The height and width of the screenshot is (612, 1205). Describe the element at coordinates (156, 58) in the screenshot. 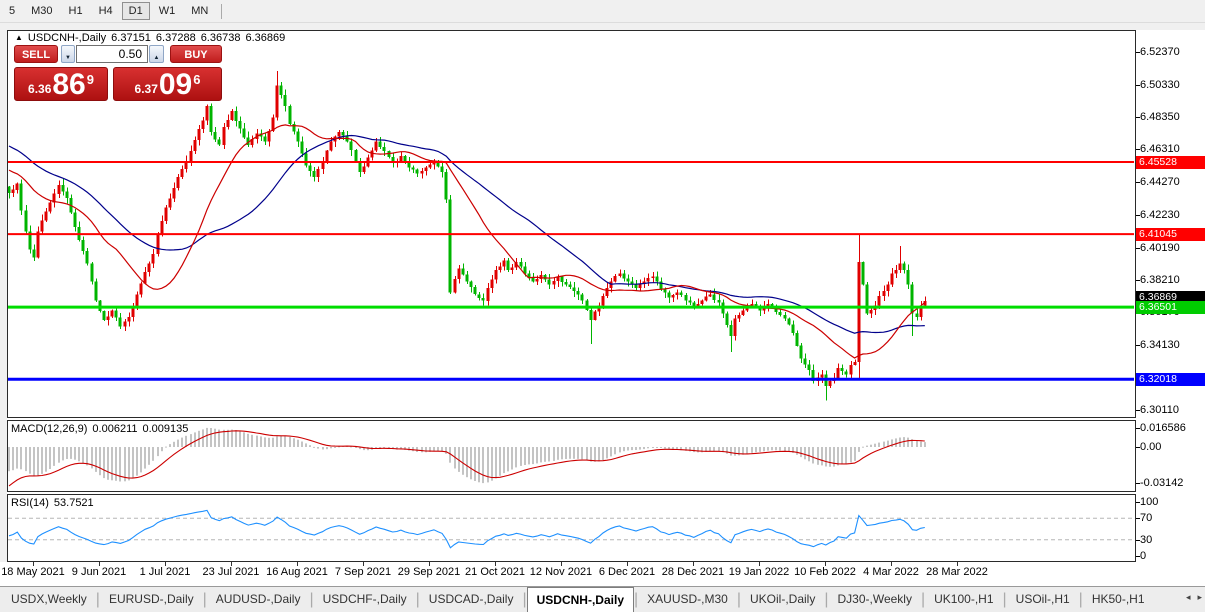

I see `arrow-up-icon: ▲` at that location.